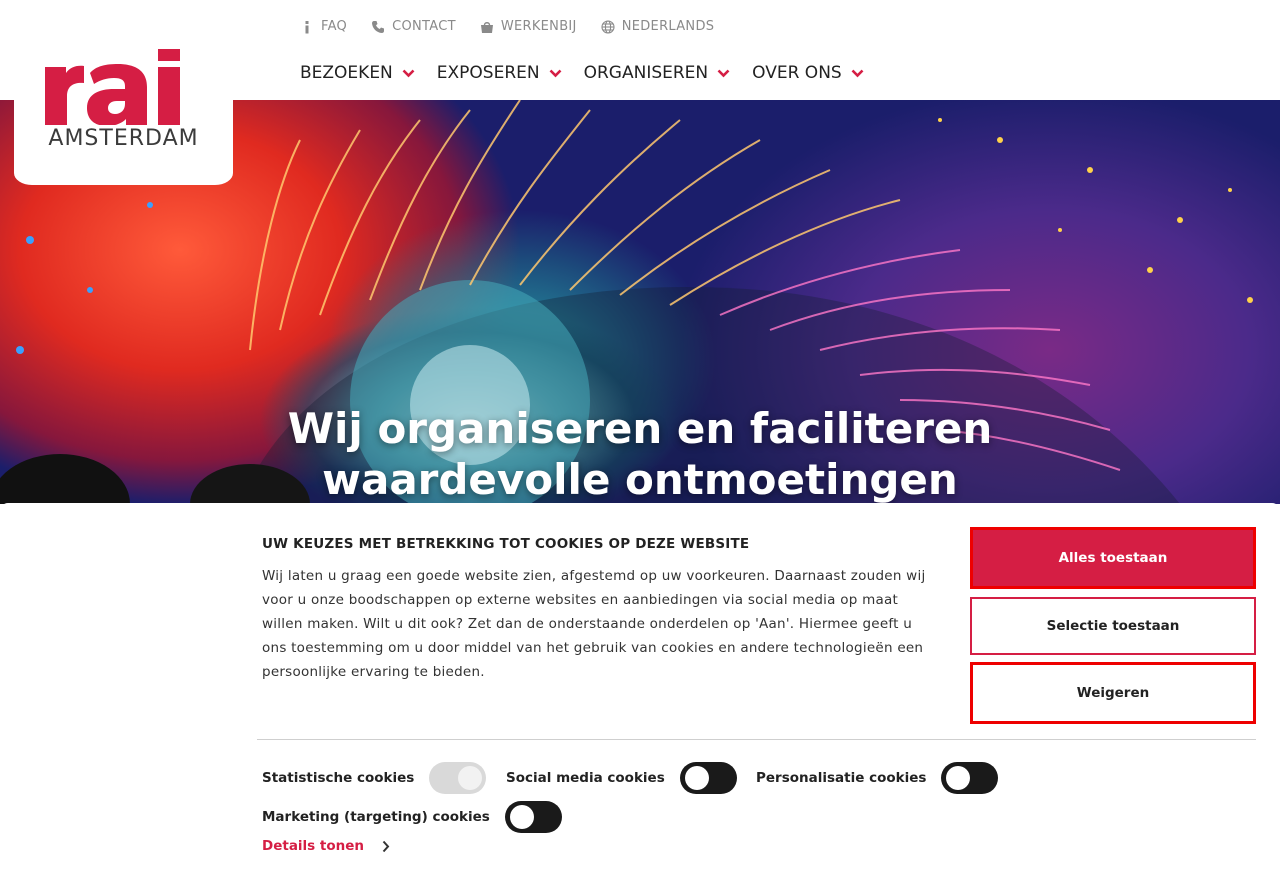 The width and height of the screenshot is (1280, 887). Describe the element at coordinates (668, 26) in the screenshot. I see `utility-label: NEDERLANDS` at that location.